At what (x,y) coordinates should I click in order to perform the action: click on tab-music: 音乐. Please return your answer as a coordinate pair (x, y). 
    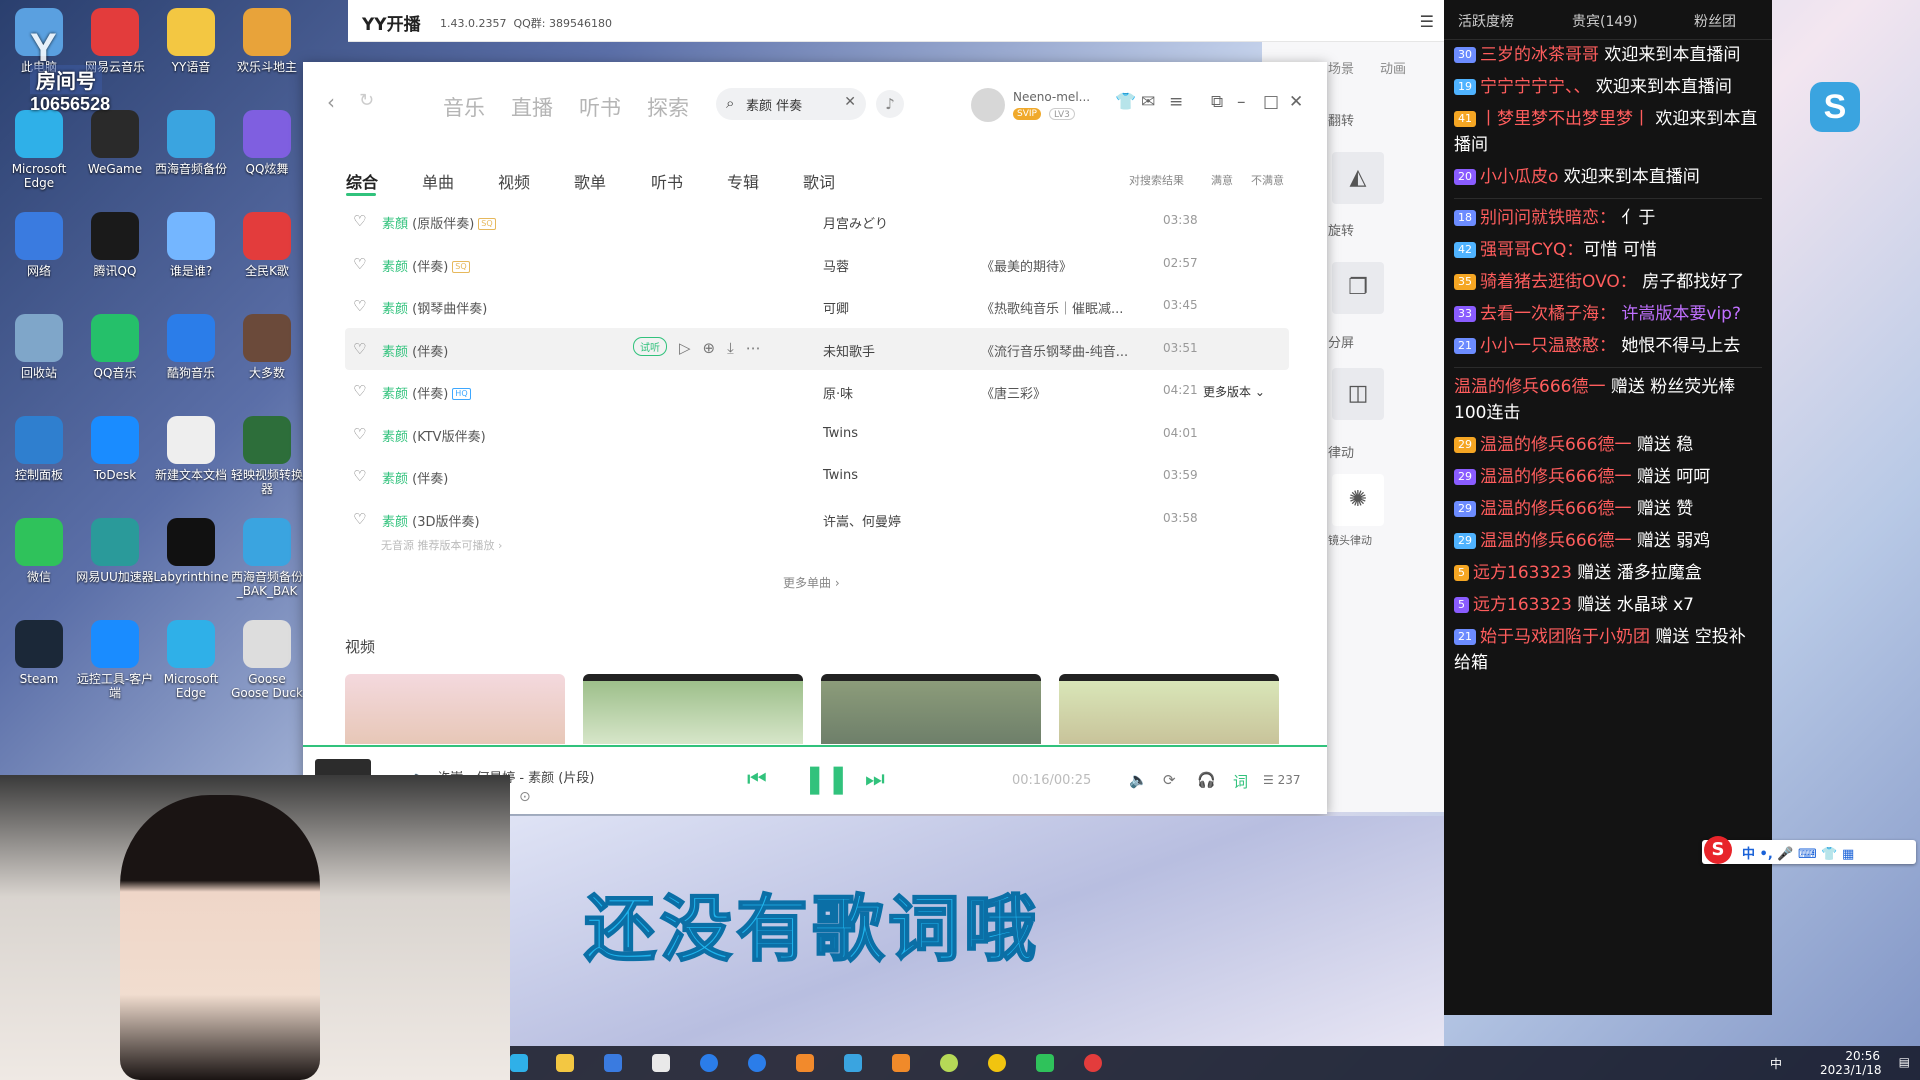
    Looking at the image, I should click on (464, 107).